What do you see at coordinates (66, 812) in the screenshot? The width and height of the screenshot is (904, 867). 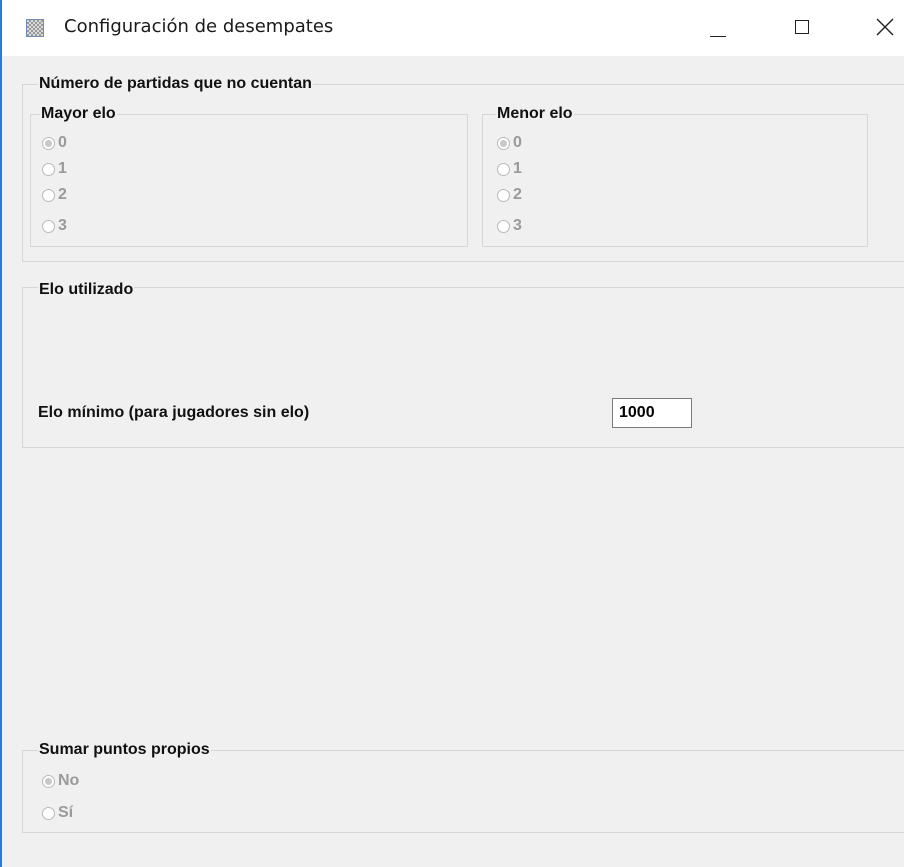 I see `radio-label: Sí` at bounding box center [66, 812].